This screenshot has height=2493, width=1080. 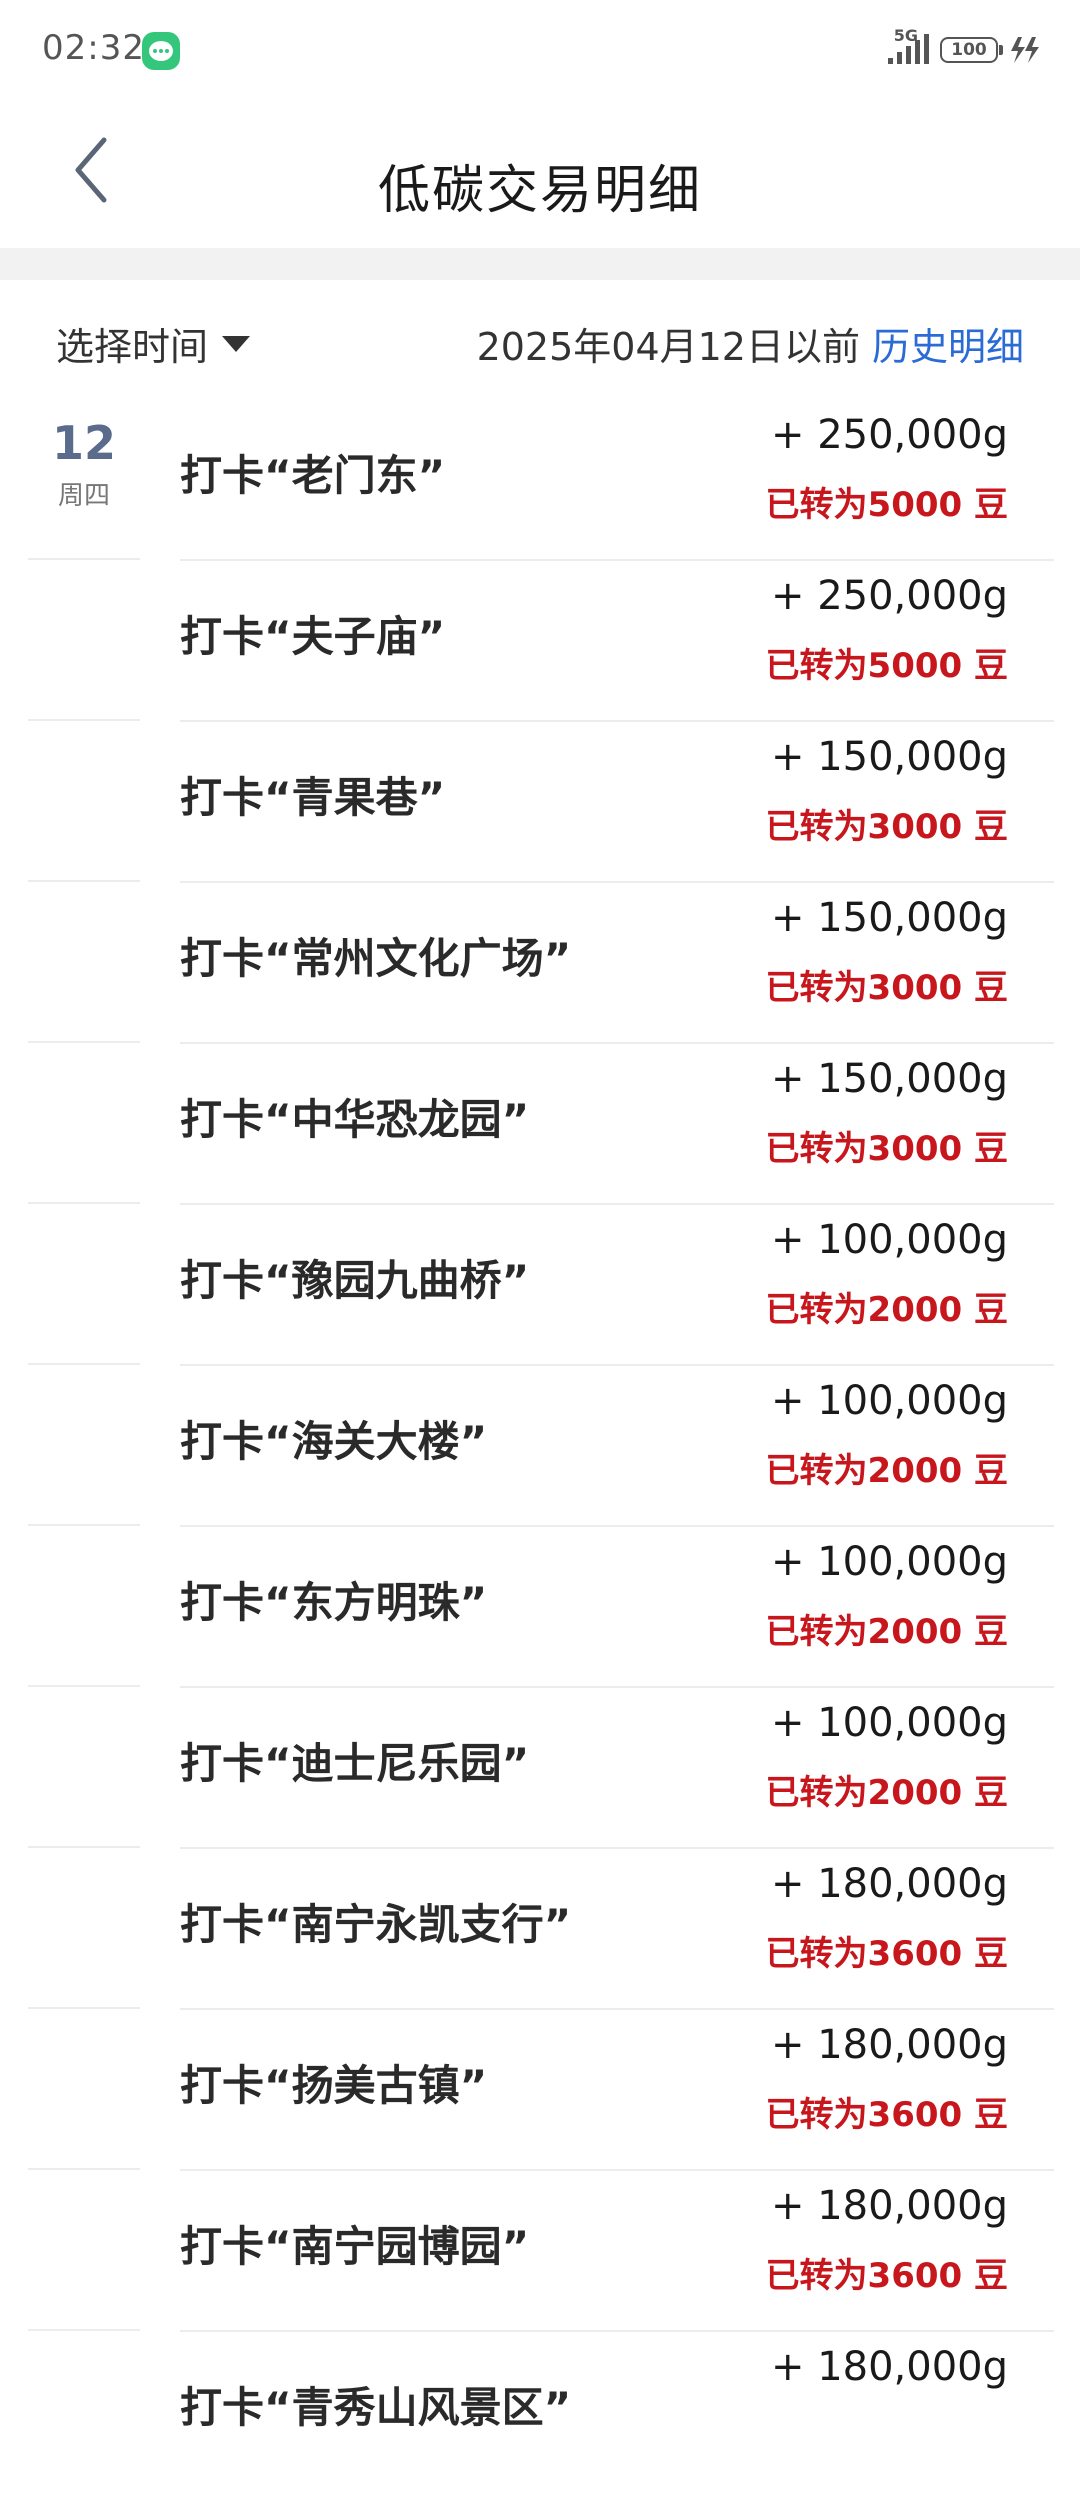 What do you see at coordinates (540, 802) in the screenshot?
I see `transaction-row: 打卡“青果巷” + 150,000g 已转为3000 豆` at bounding box center [540, 802].